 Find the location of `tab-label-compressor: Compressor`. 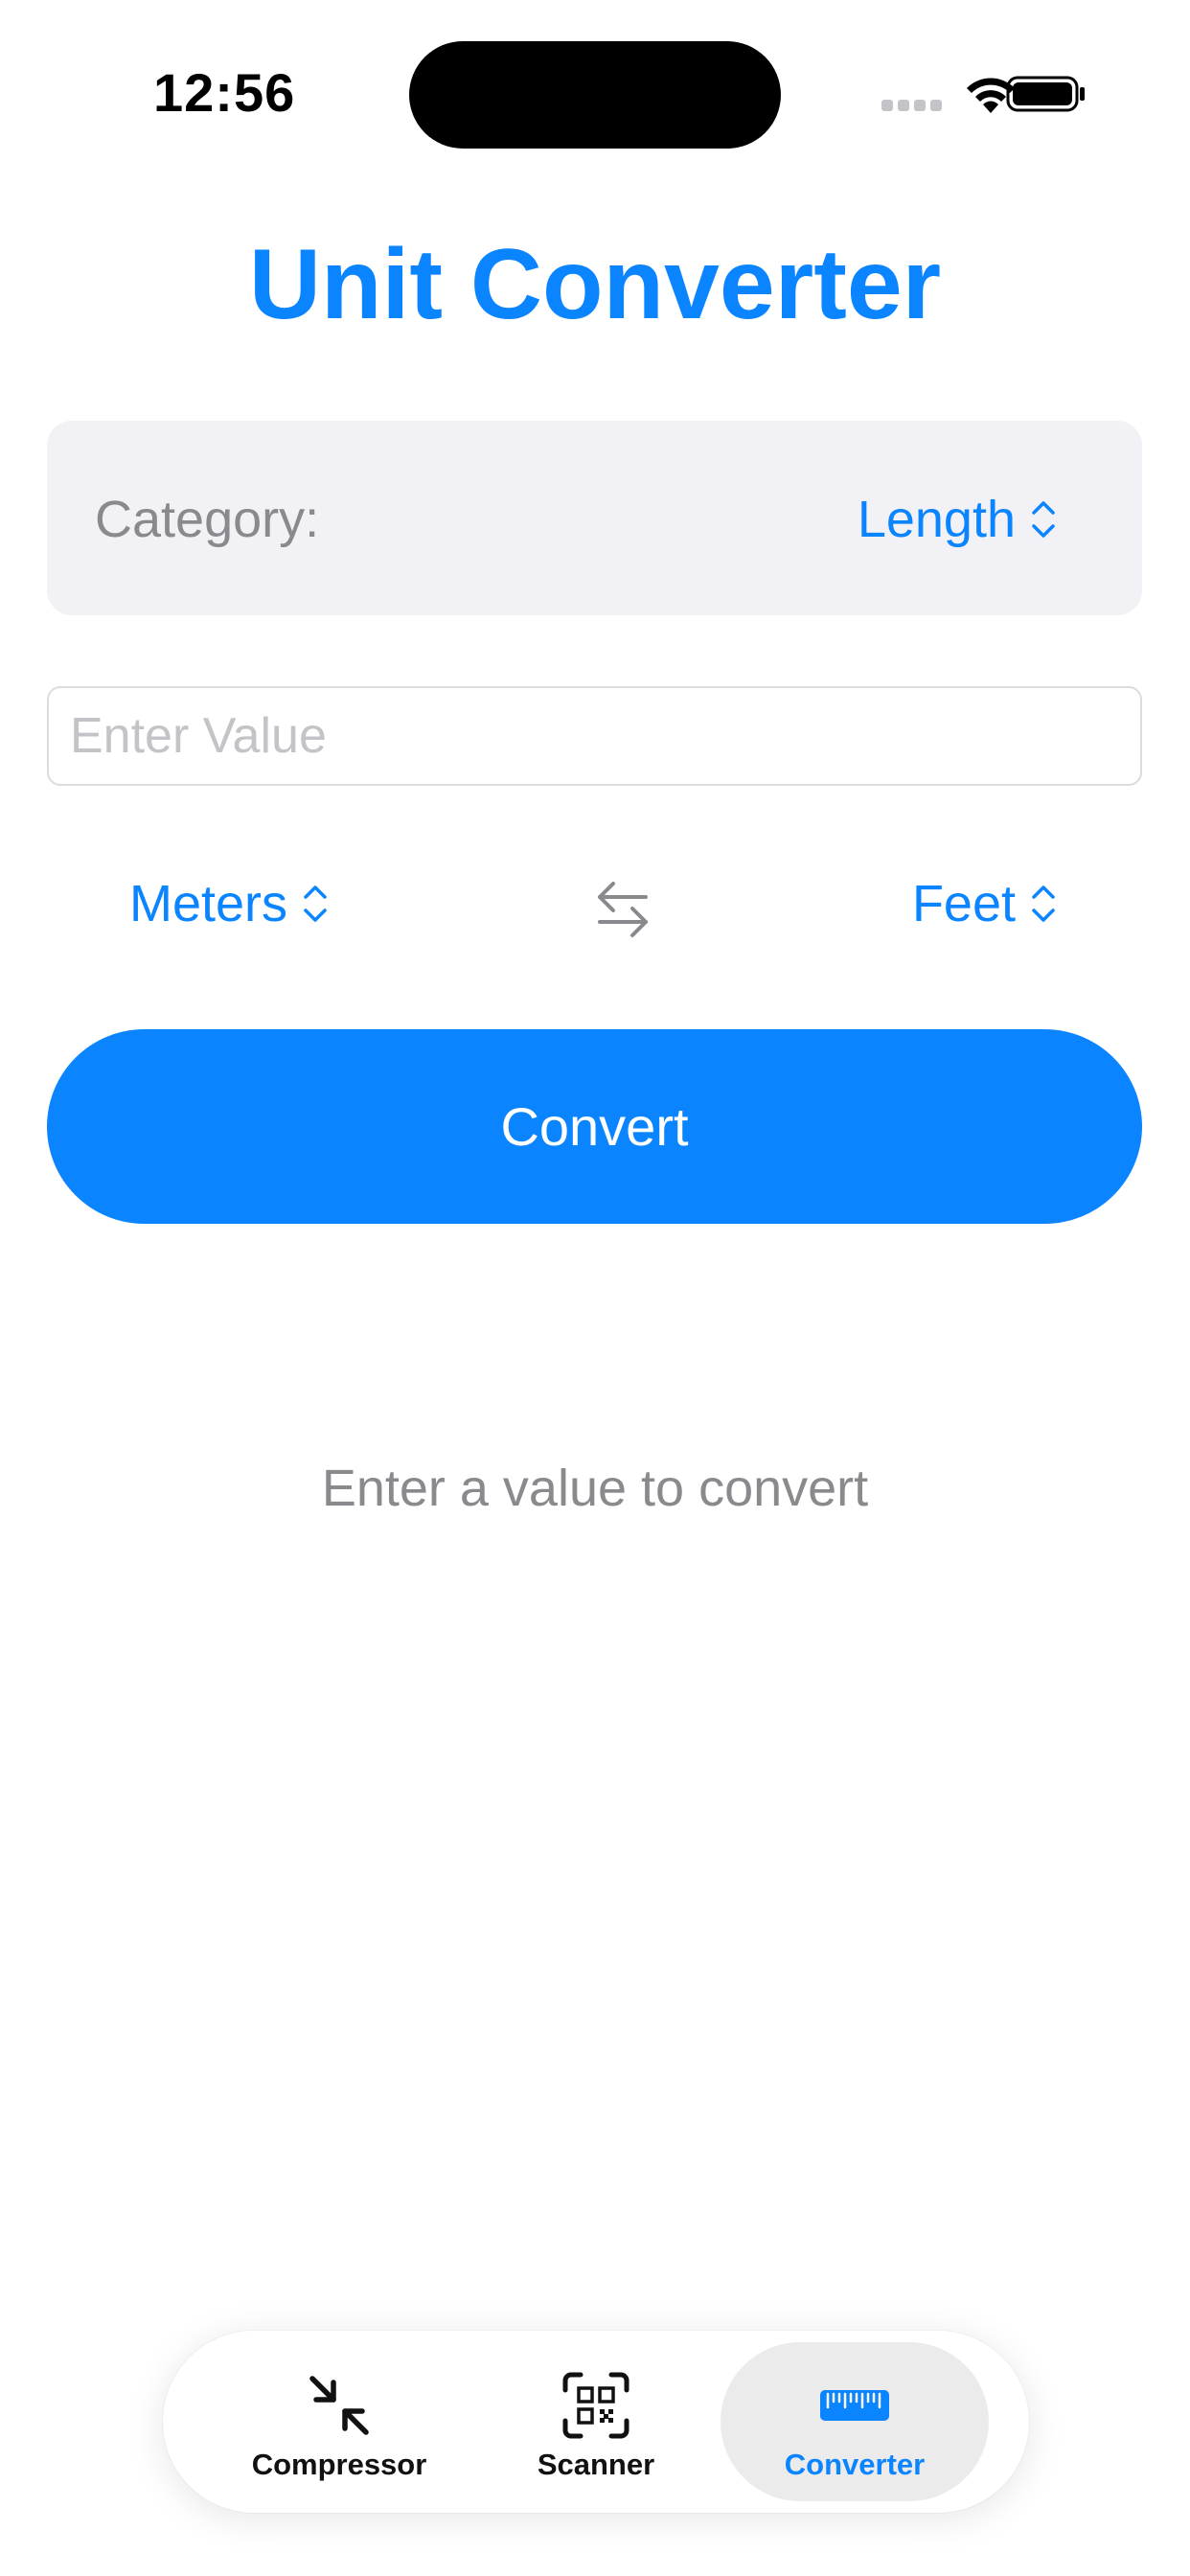

tab-label-compressor: Compressor is located at coordinates (339, 2464).